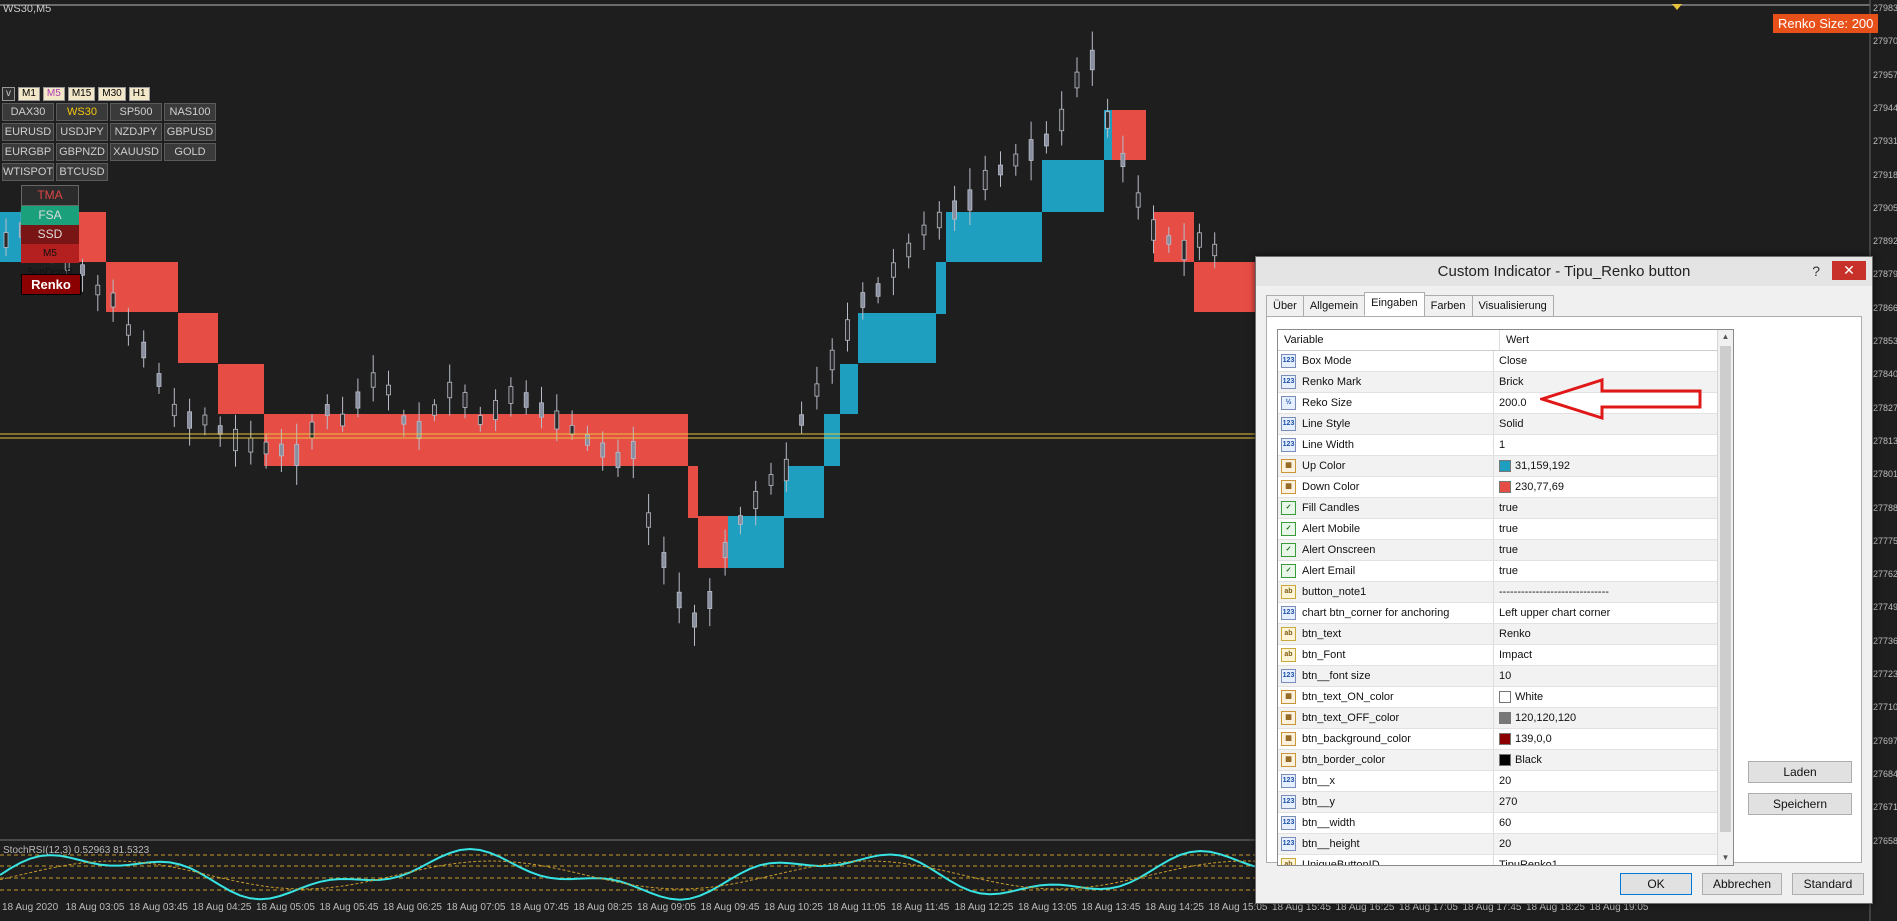 The width and height of the screenshot is (1897, 921). I want to click on symbol-button-nzdjpy: NZDJPY, so click(136, 132).